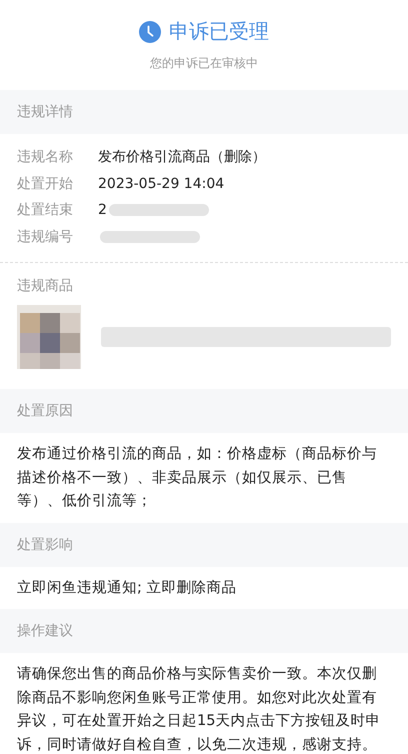 Image resolution: width=408 pixels, height=754 pixels. What do you see at coordinates (199, 709) in the screenshot?
I see `section-text: 请确保您出售的商品价格与实际售卖价一致。本次仅删除商品不影响您闲鱼账号正常使用。如您对此次处置有异议，可在处置开始之日起15天内点击下方按钮及时申诉，同时请做好自检自查，以免二次违规，感谢支持。` at bounding box center [199, 709].